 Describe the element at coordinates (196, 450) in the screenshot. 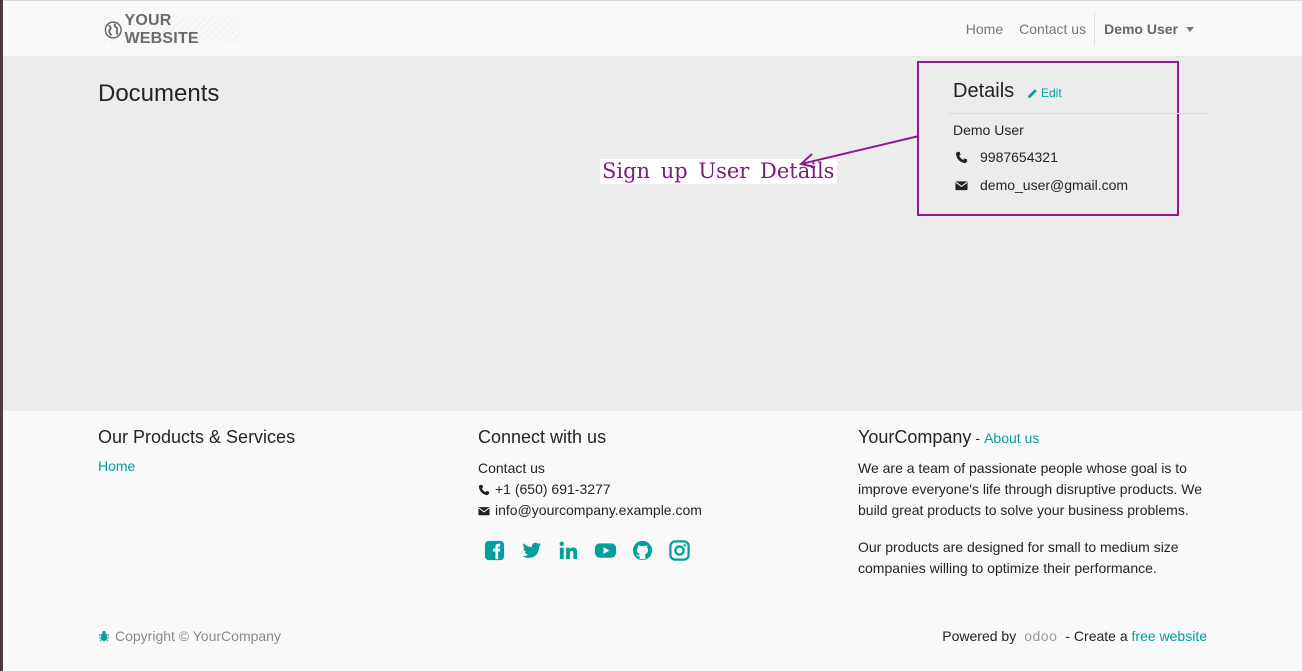

I see `footer-products-column: Our Products & Services Home` at that location.